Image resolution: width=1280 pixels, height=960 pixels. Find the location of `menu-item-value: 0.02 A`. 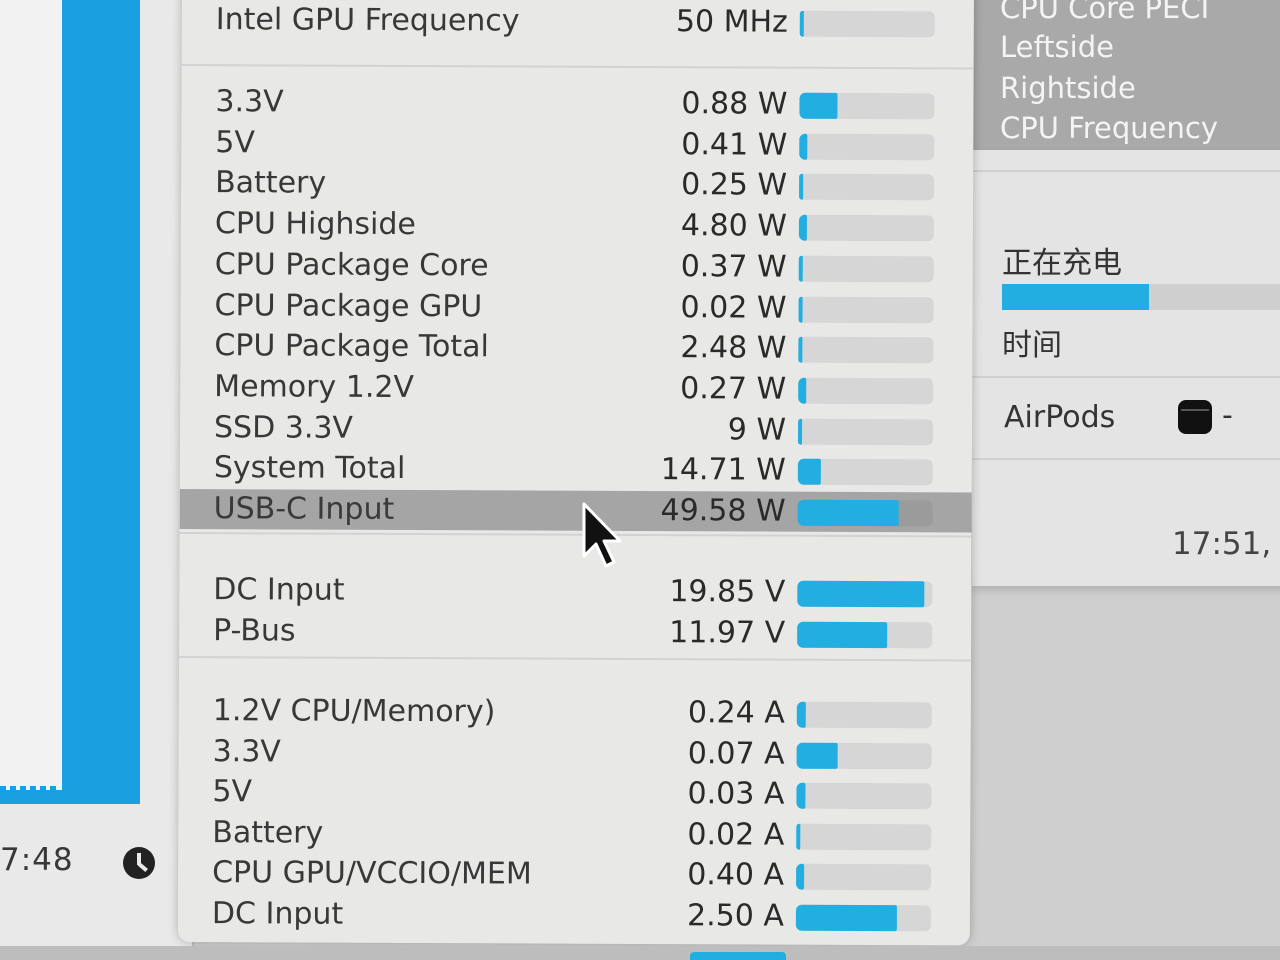

menu-item-value: 0.02 A is located at coordinates (736, 835).